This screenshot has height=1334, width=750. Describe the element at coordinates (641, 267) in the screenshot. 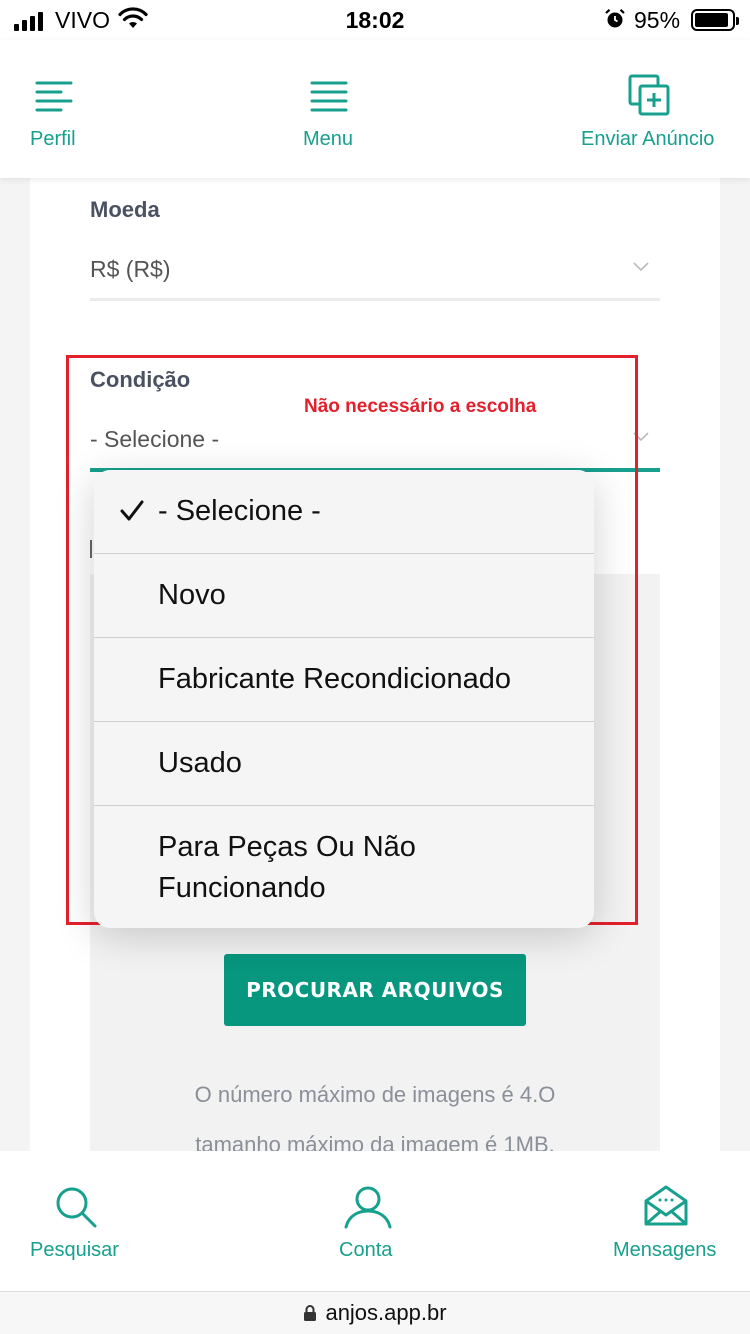

I see `chevron-down-icon` at that location.